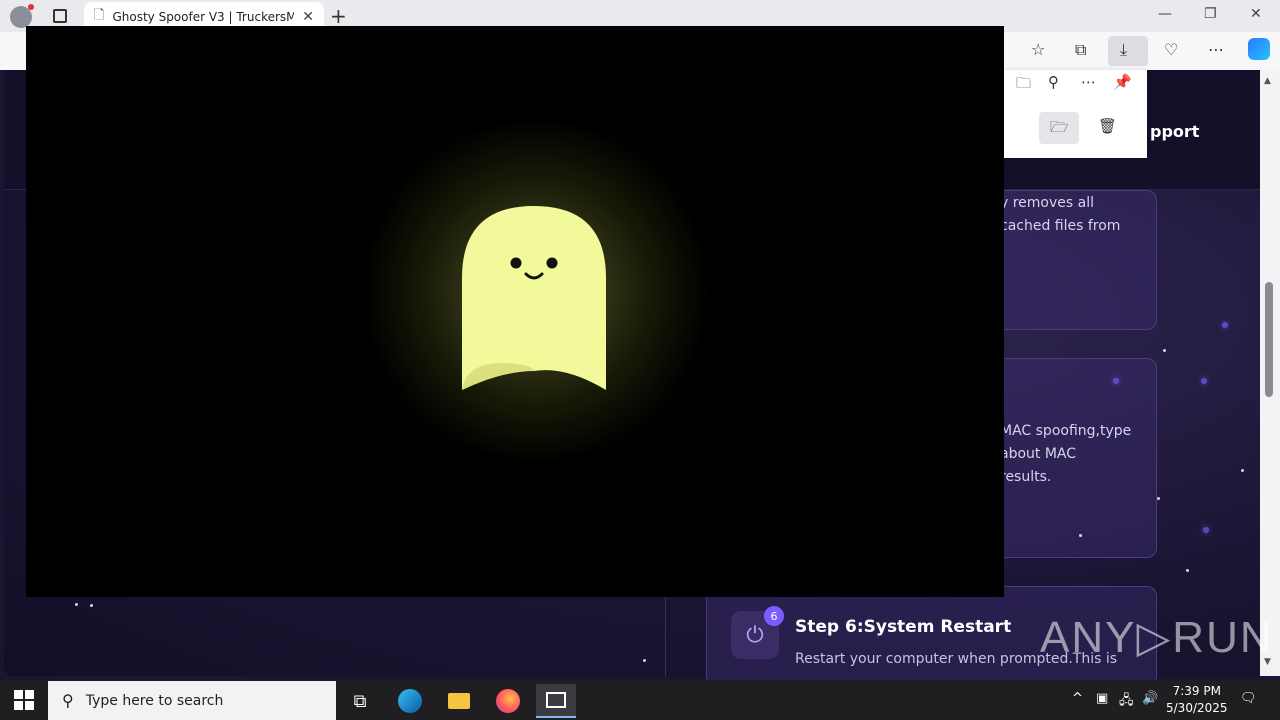  I want to click on task-view-icon: ⧉, so click(360, 701).